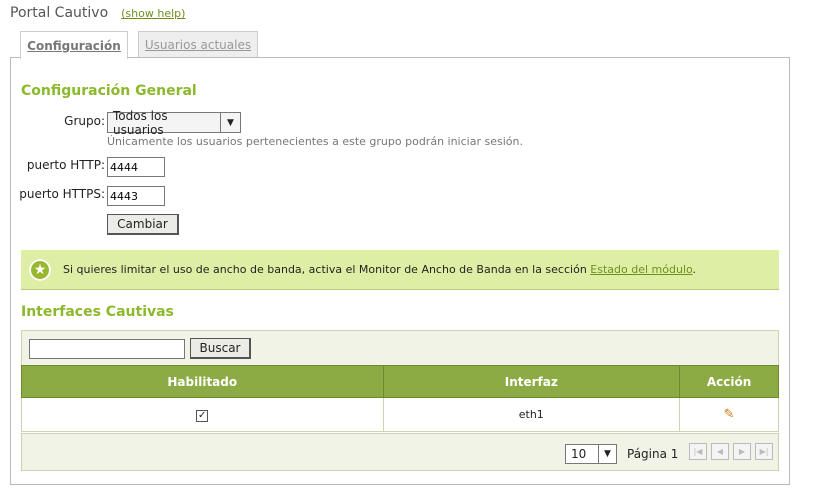  I want to click on tab-usuarios-actuales: Usuarios actuales, so click(198, 44).